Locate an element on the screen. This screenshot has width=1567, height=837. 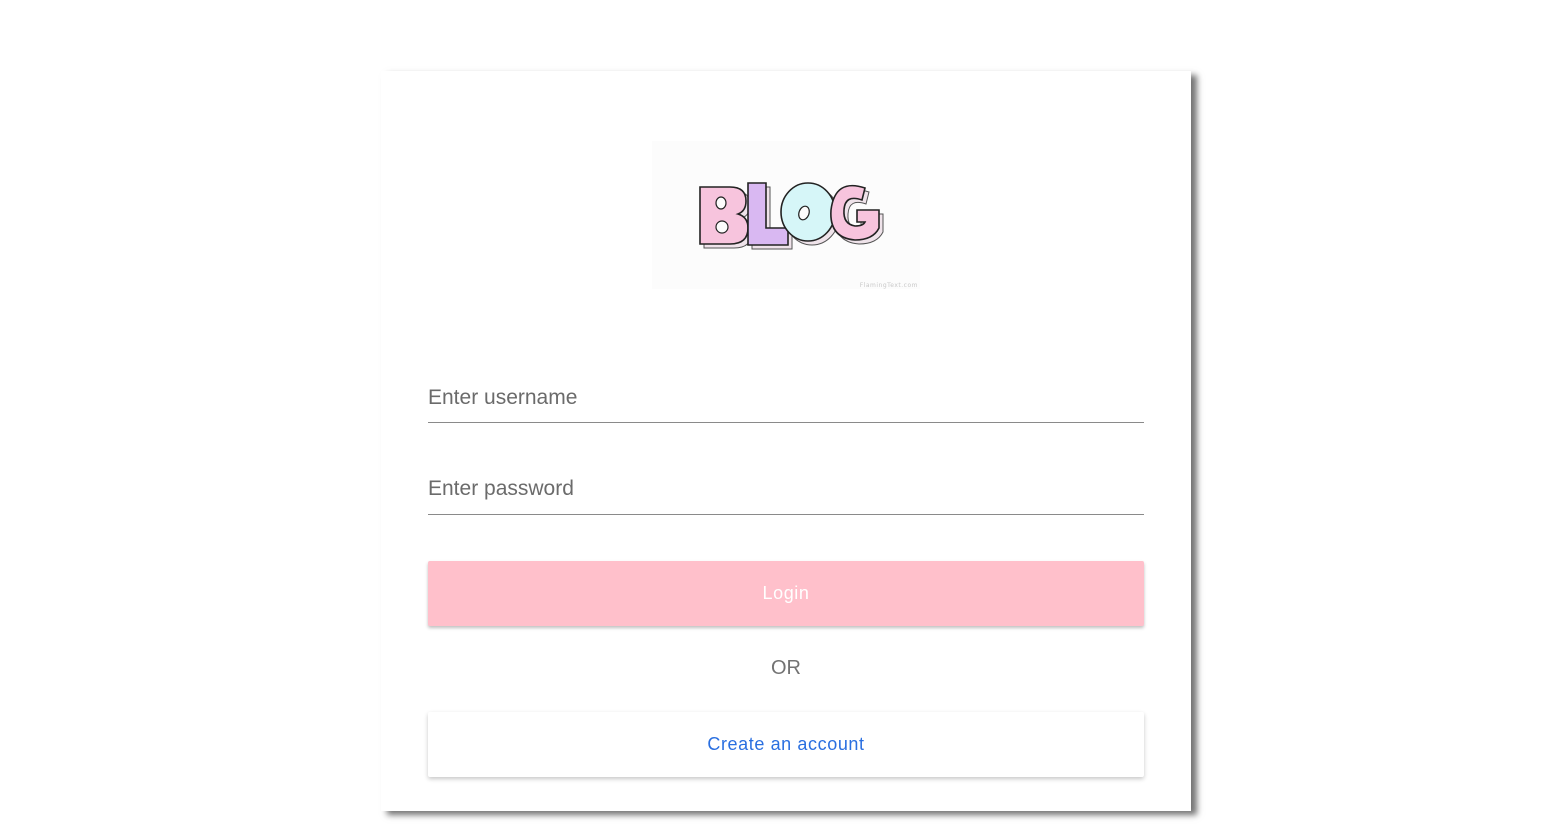
logo-credit: FlamingText.com is located at coordinates (888, 285).